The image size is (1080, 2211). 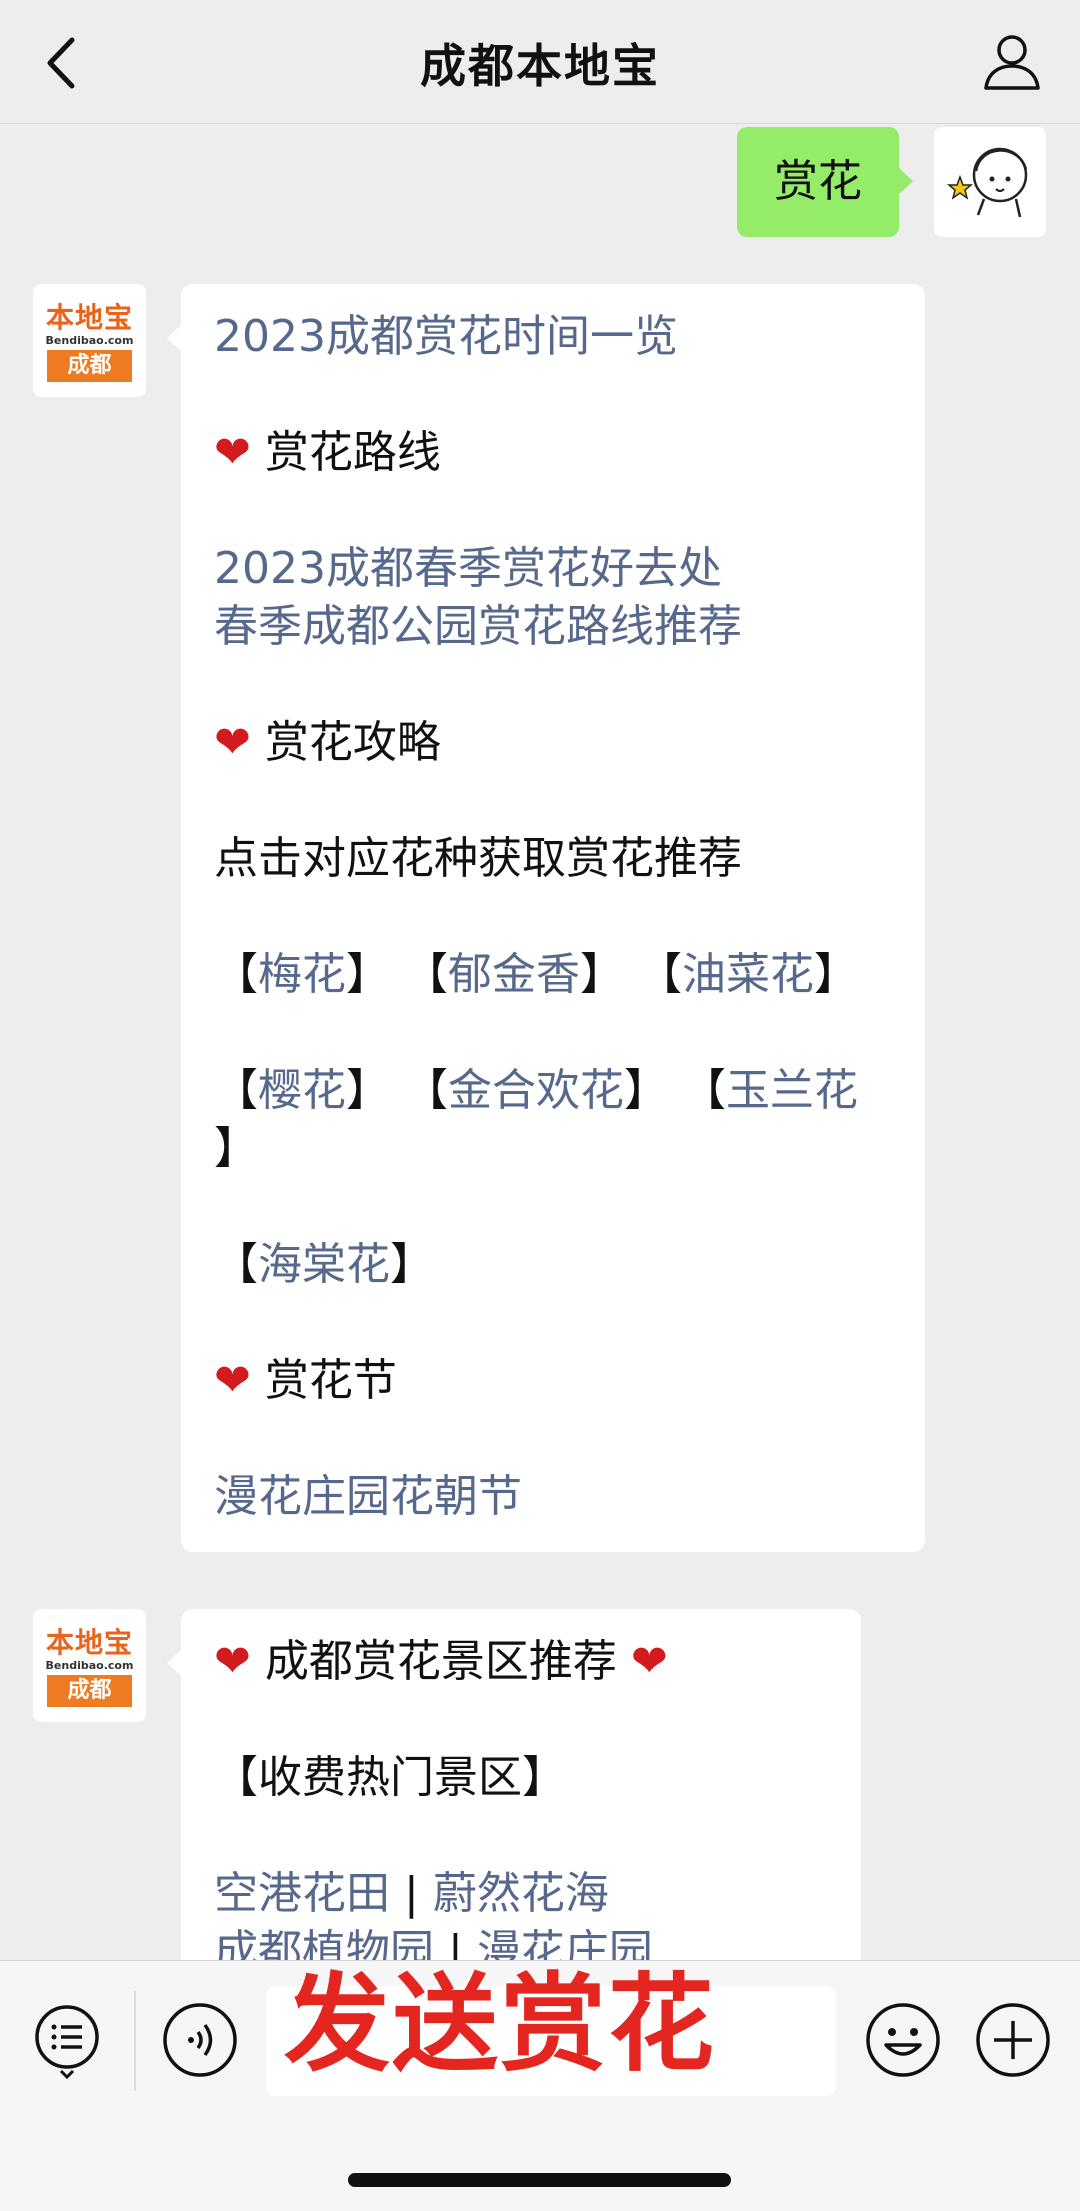 What do you see at coordinates (553, 1497) in the screenshot?
I see `link-festival: 漫花庄园花朝节` at bounding box center [553, 1497].